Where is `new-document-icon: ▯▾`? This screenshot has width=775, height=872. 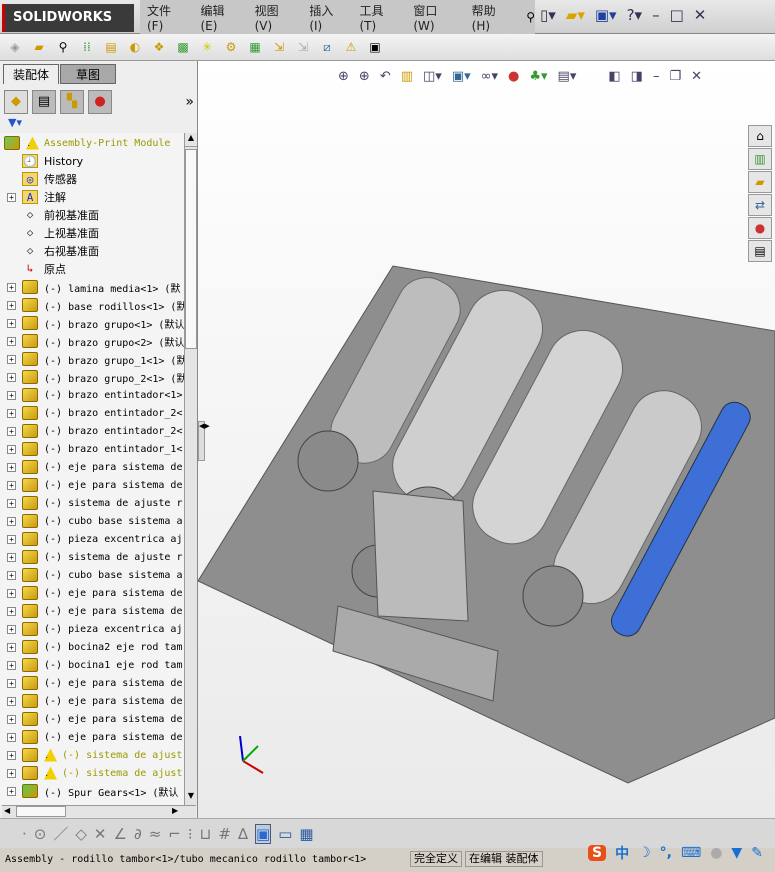 new-document-icon: ▯▾ is located at coordinates (548, 15).